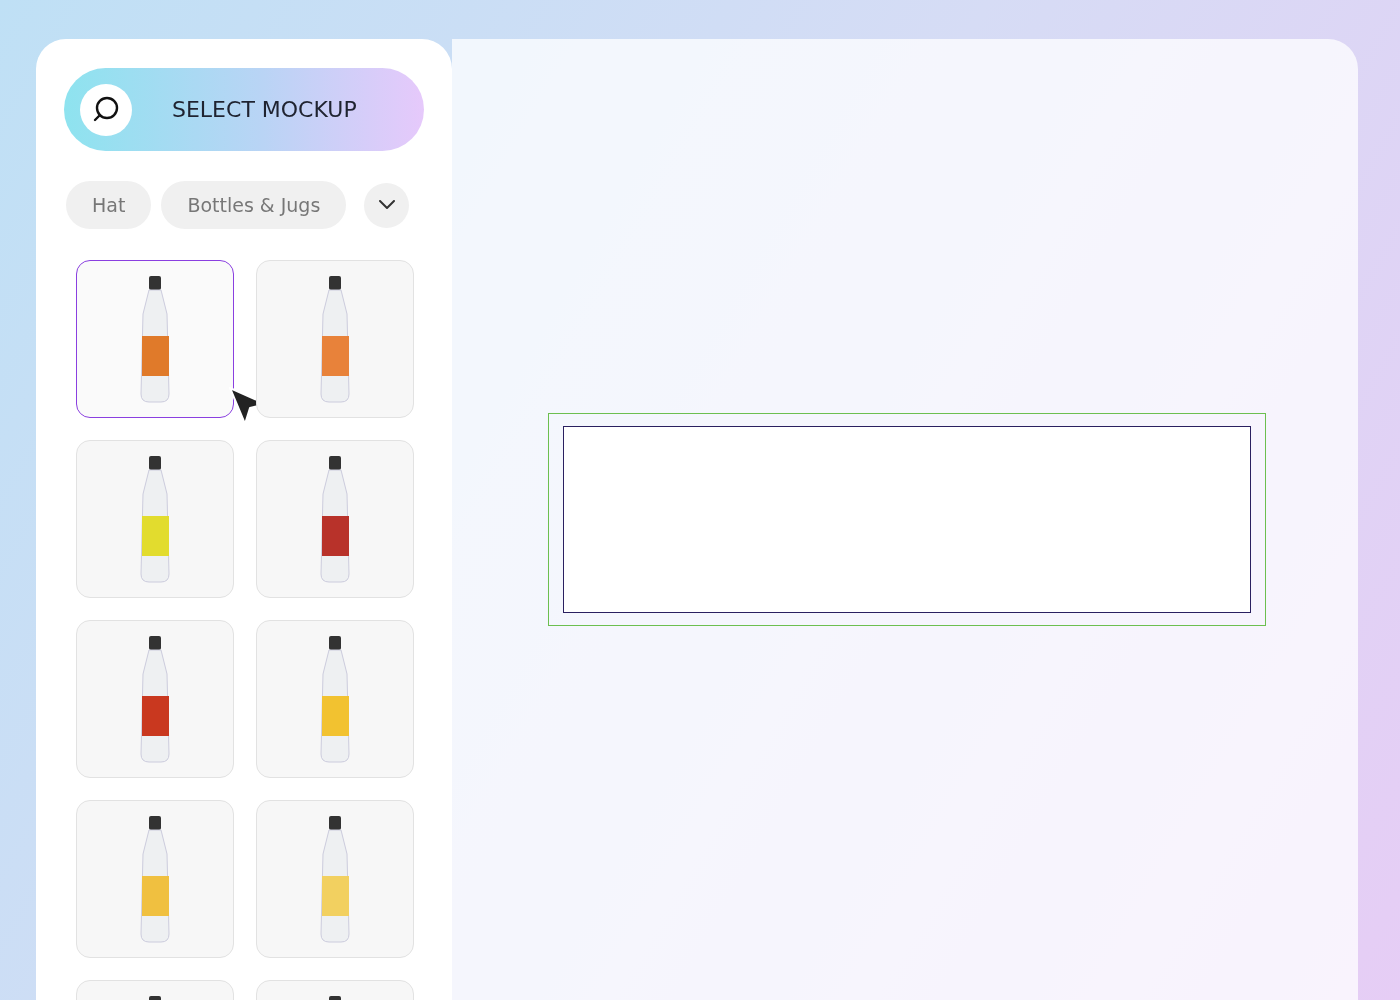  Describe the element at coordinates (109, 205) in the screenshot. I see `category-chip: Hat` at that location.